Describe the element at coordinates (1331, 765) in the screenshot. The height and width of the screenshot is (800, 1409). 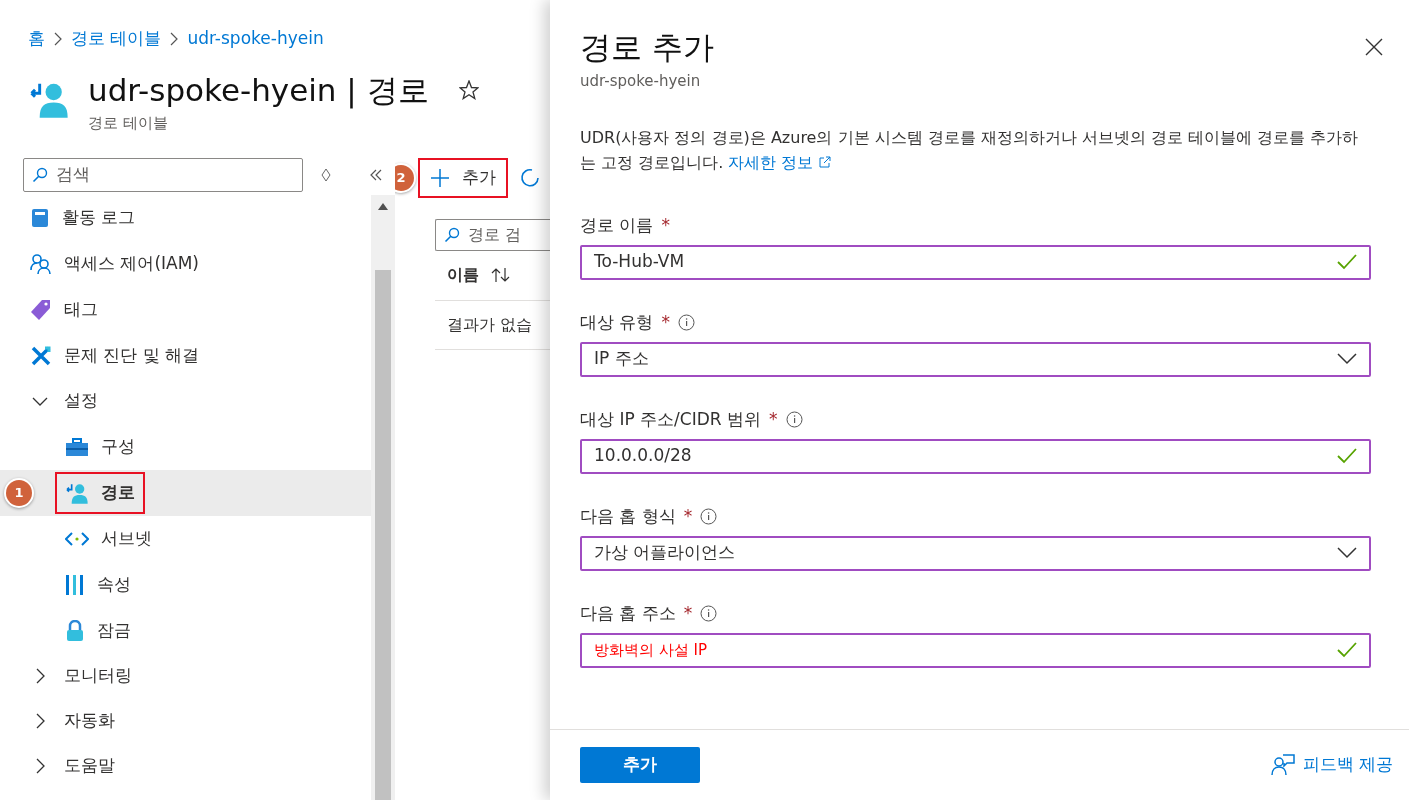
I see `feedback-link: 피드백 제공` at that location.